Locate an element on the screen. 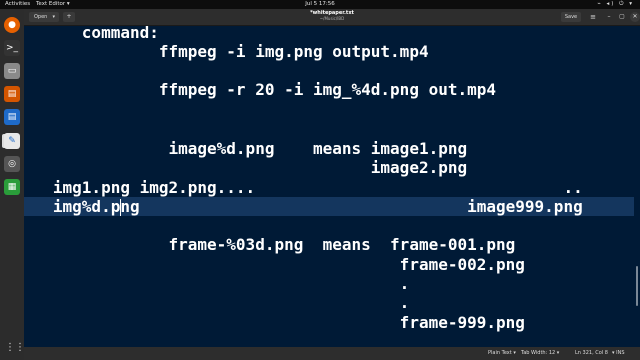 This screenshot has width=640, height=360. insert-mode: ▾ INS is located at coordinates (618, 353).